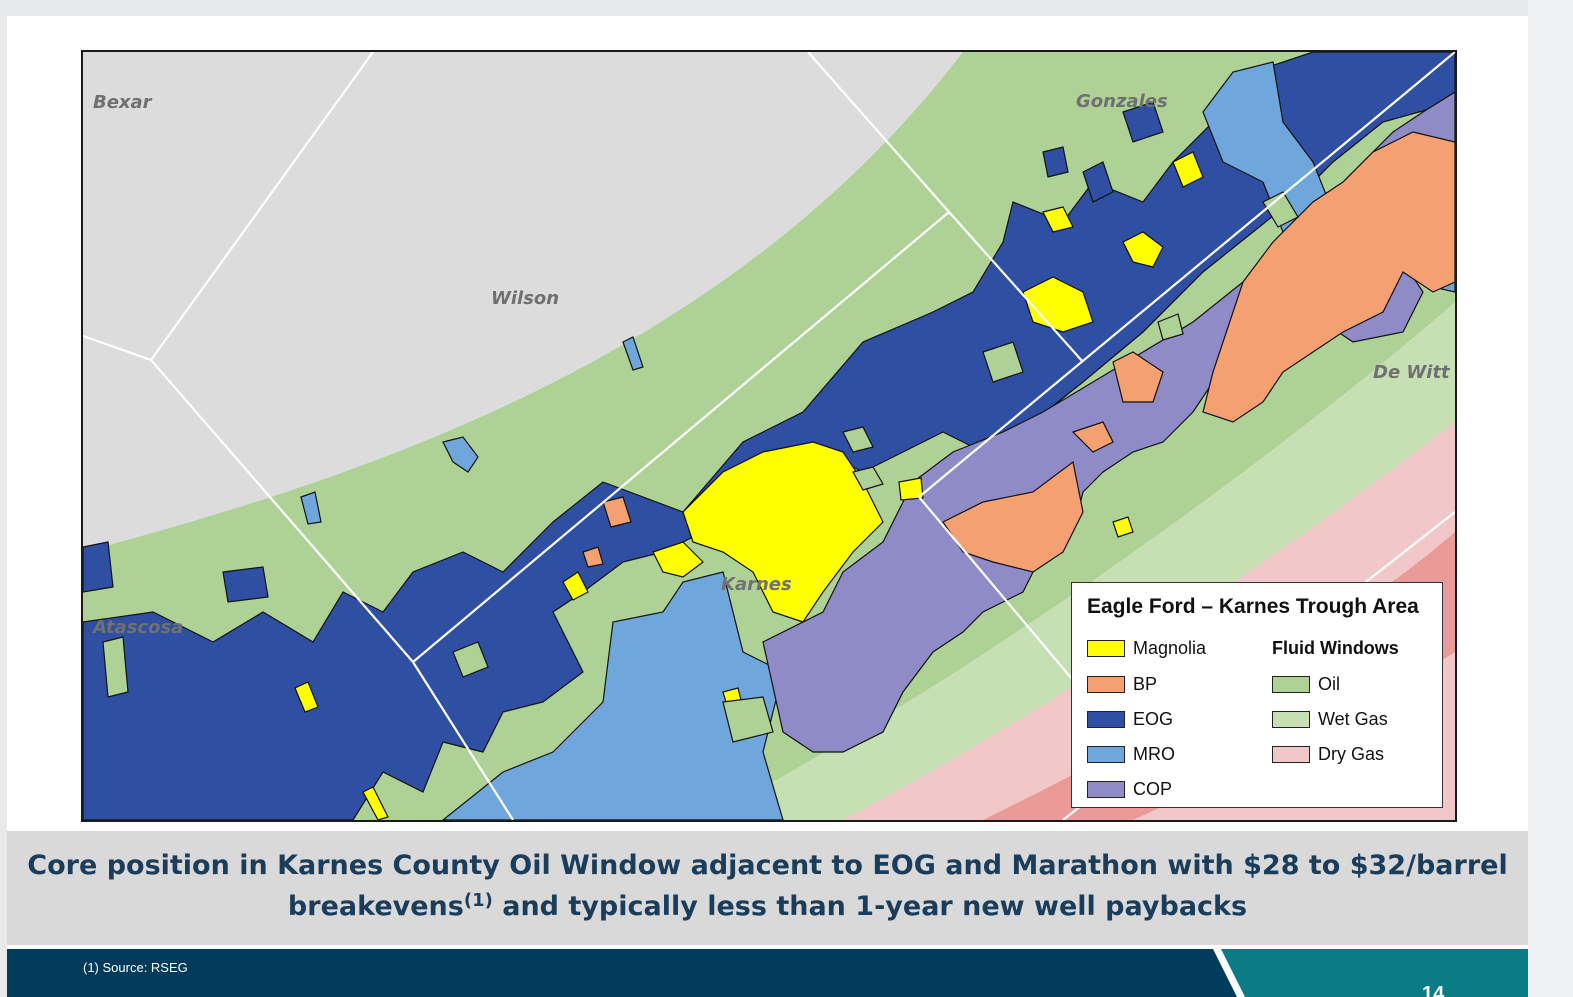 The image size is (1573, 997). Describe the element at coordinates (1550, 498) in the screenshot. I see `window-right-edge` at that location.